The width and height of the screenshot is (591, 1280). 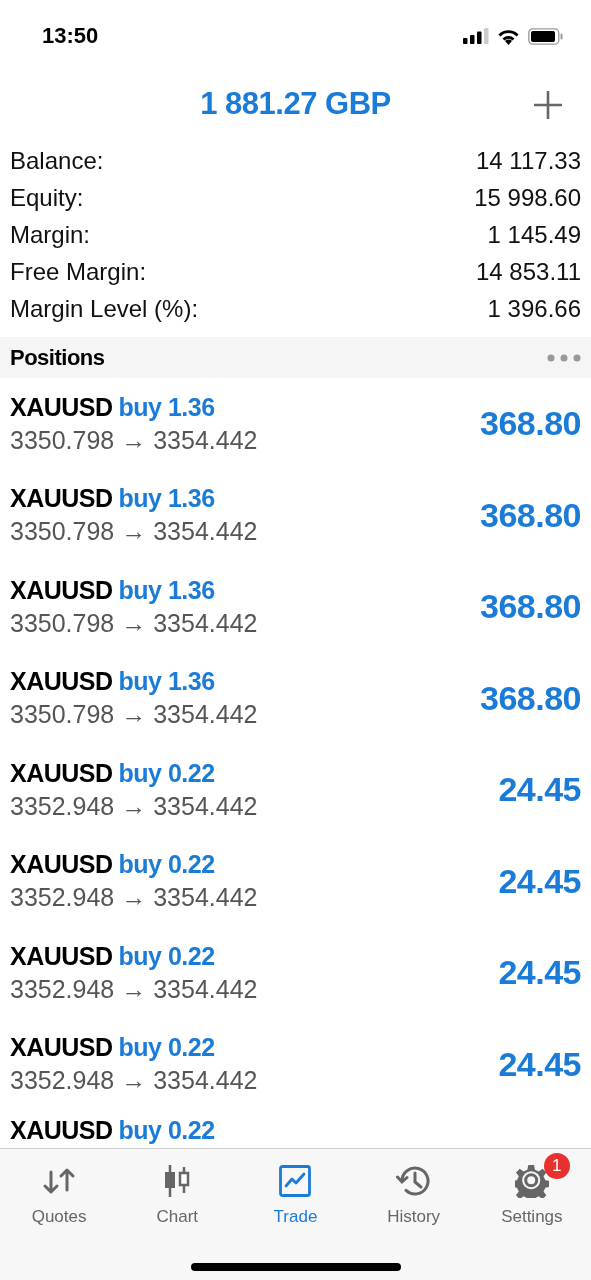 I want to click on summary-label: Margin Level (%):, so click(x=104, y=308).